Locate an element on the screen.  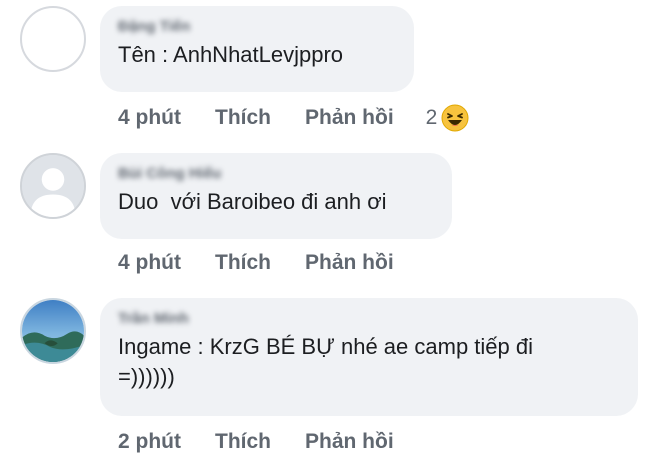
author-name: Bùi Công Hiếu is located at coordinates (169, 173).